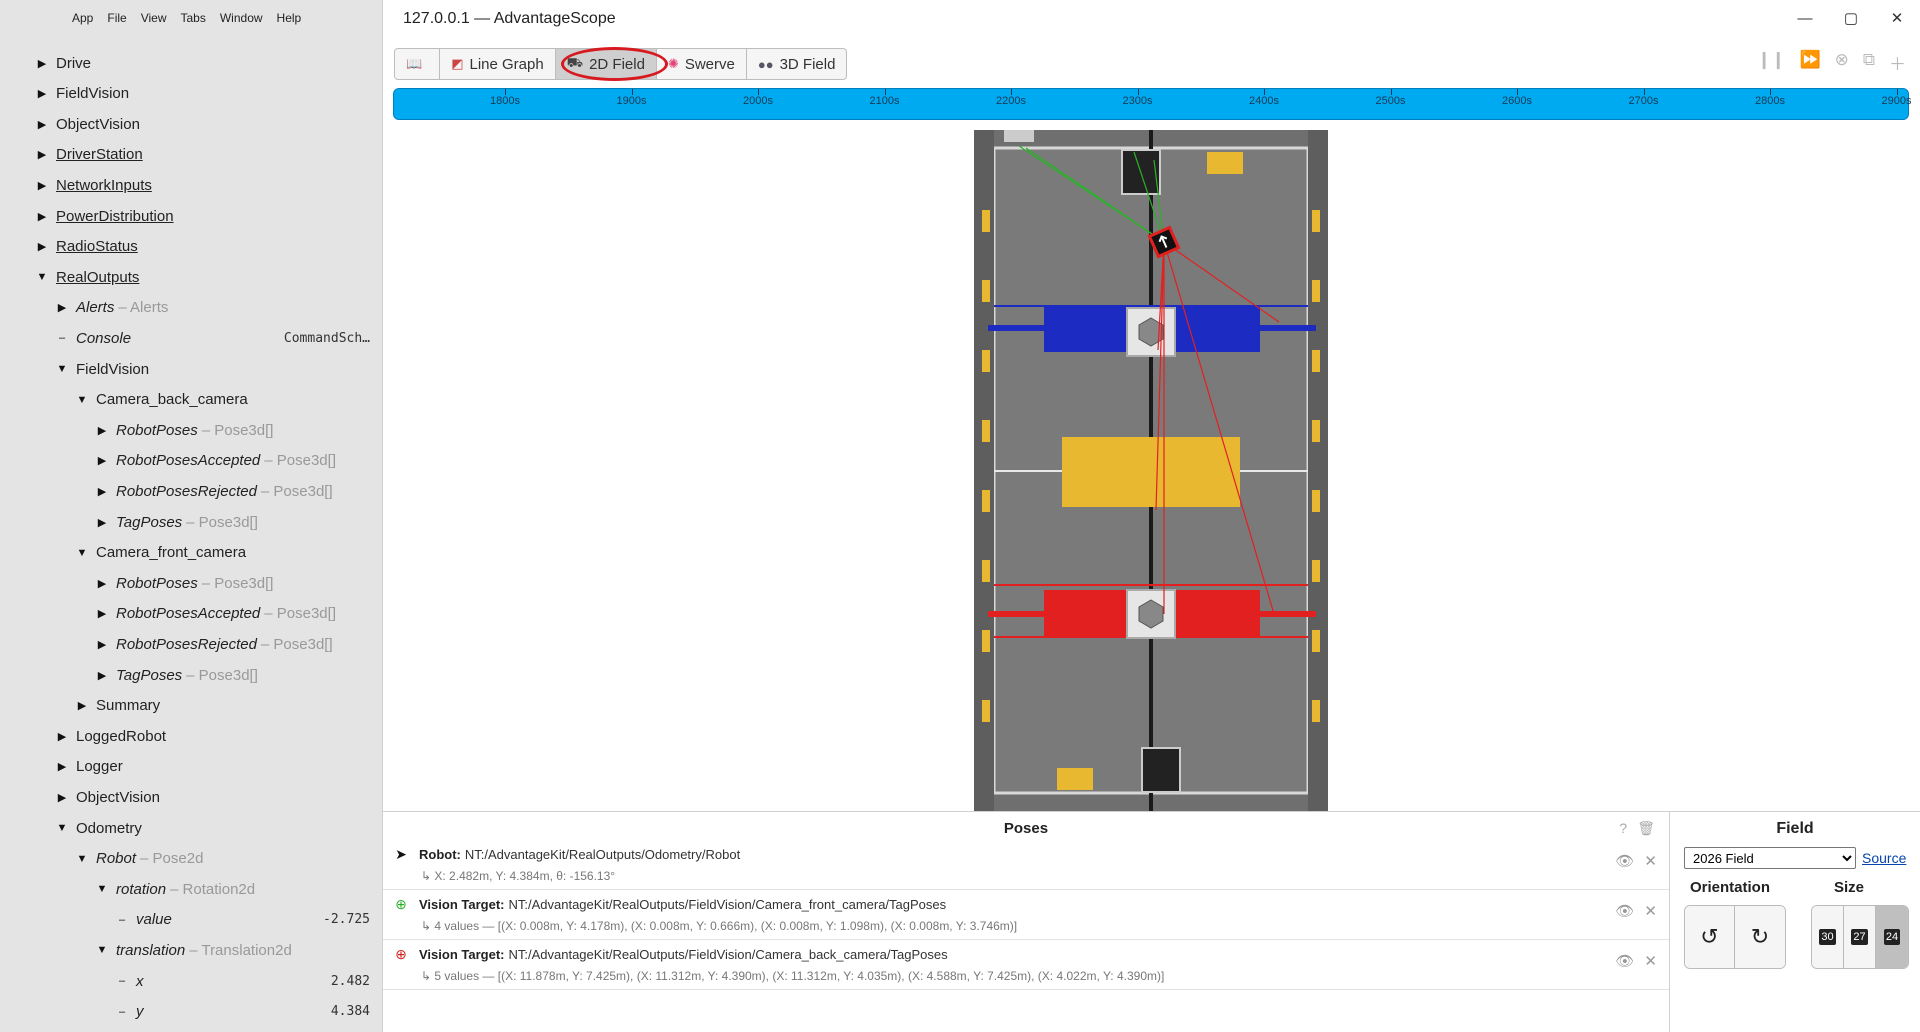 This screenshot has height=1032, width=1920. Describe the element at coordinates (154, 18) in the screenshot. I see `menu-item-view: View` at that location.